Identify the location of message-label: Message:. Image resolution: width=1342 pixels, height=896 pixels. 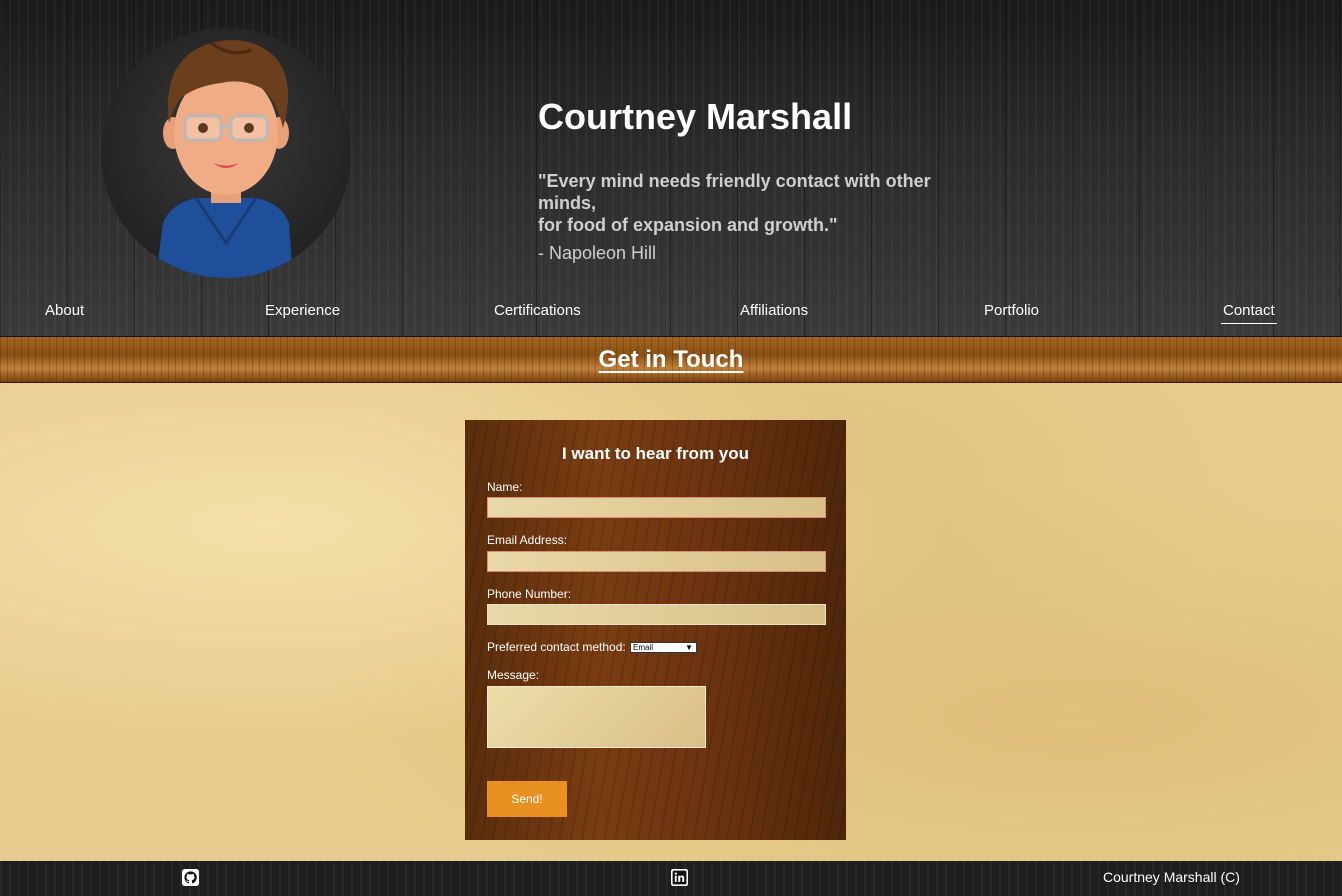
(513, 675).